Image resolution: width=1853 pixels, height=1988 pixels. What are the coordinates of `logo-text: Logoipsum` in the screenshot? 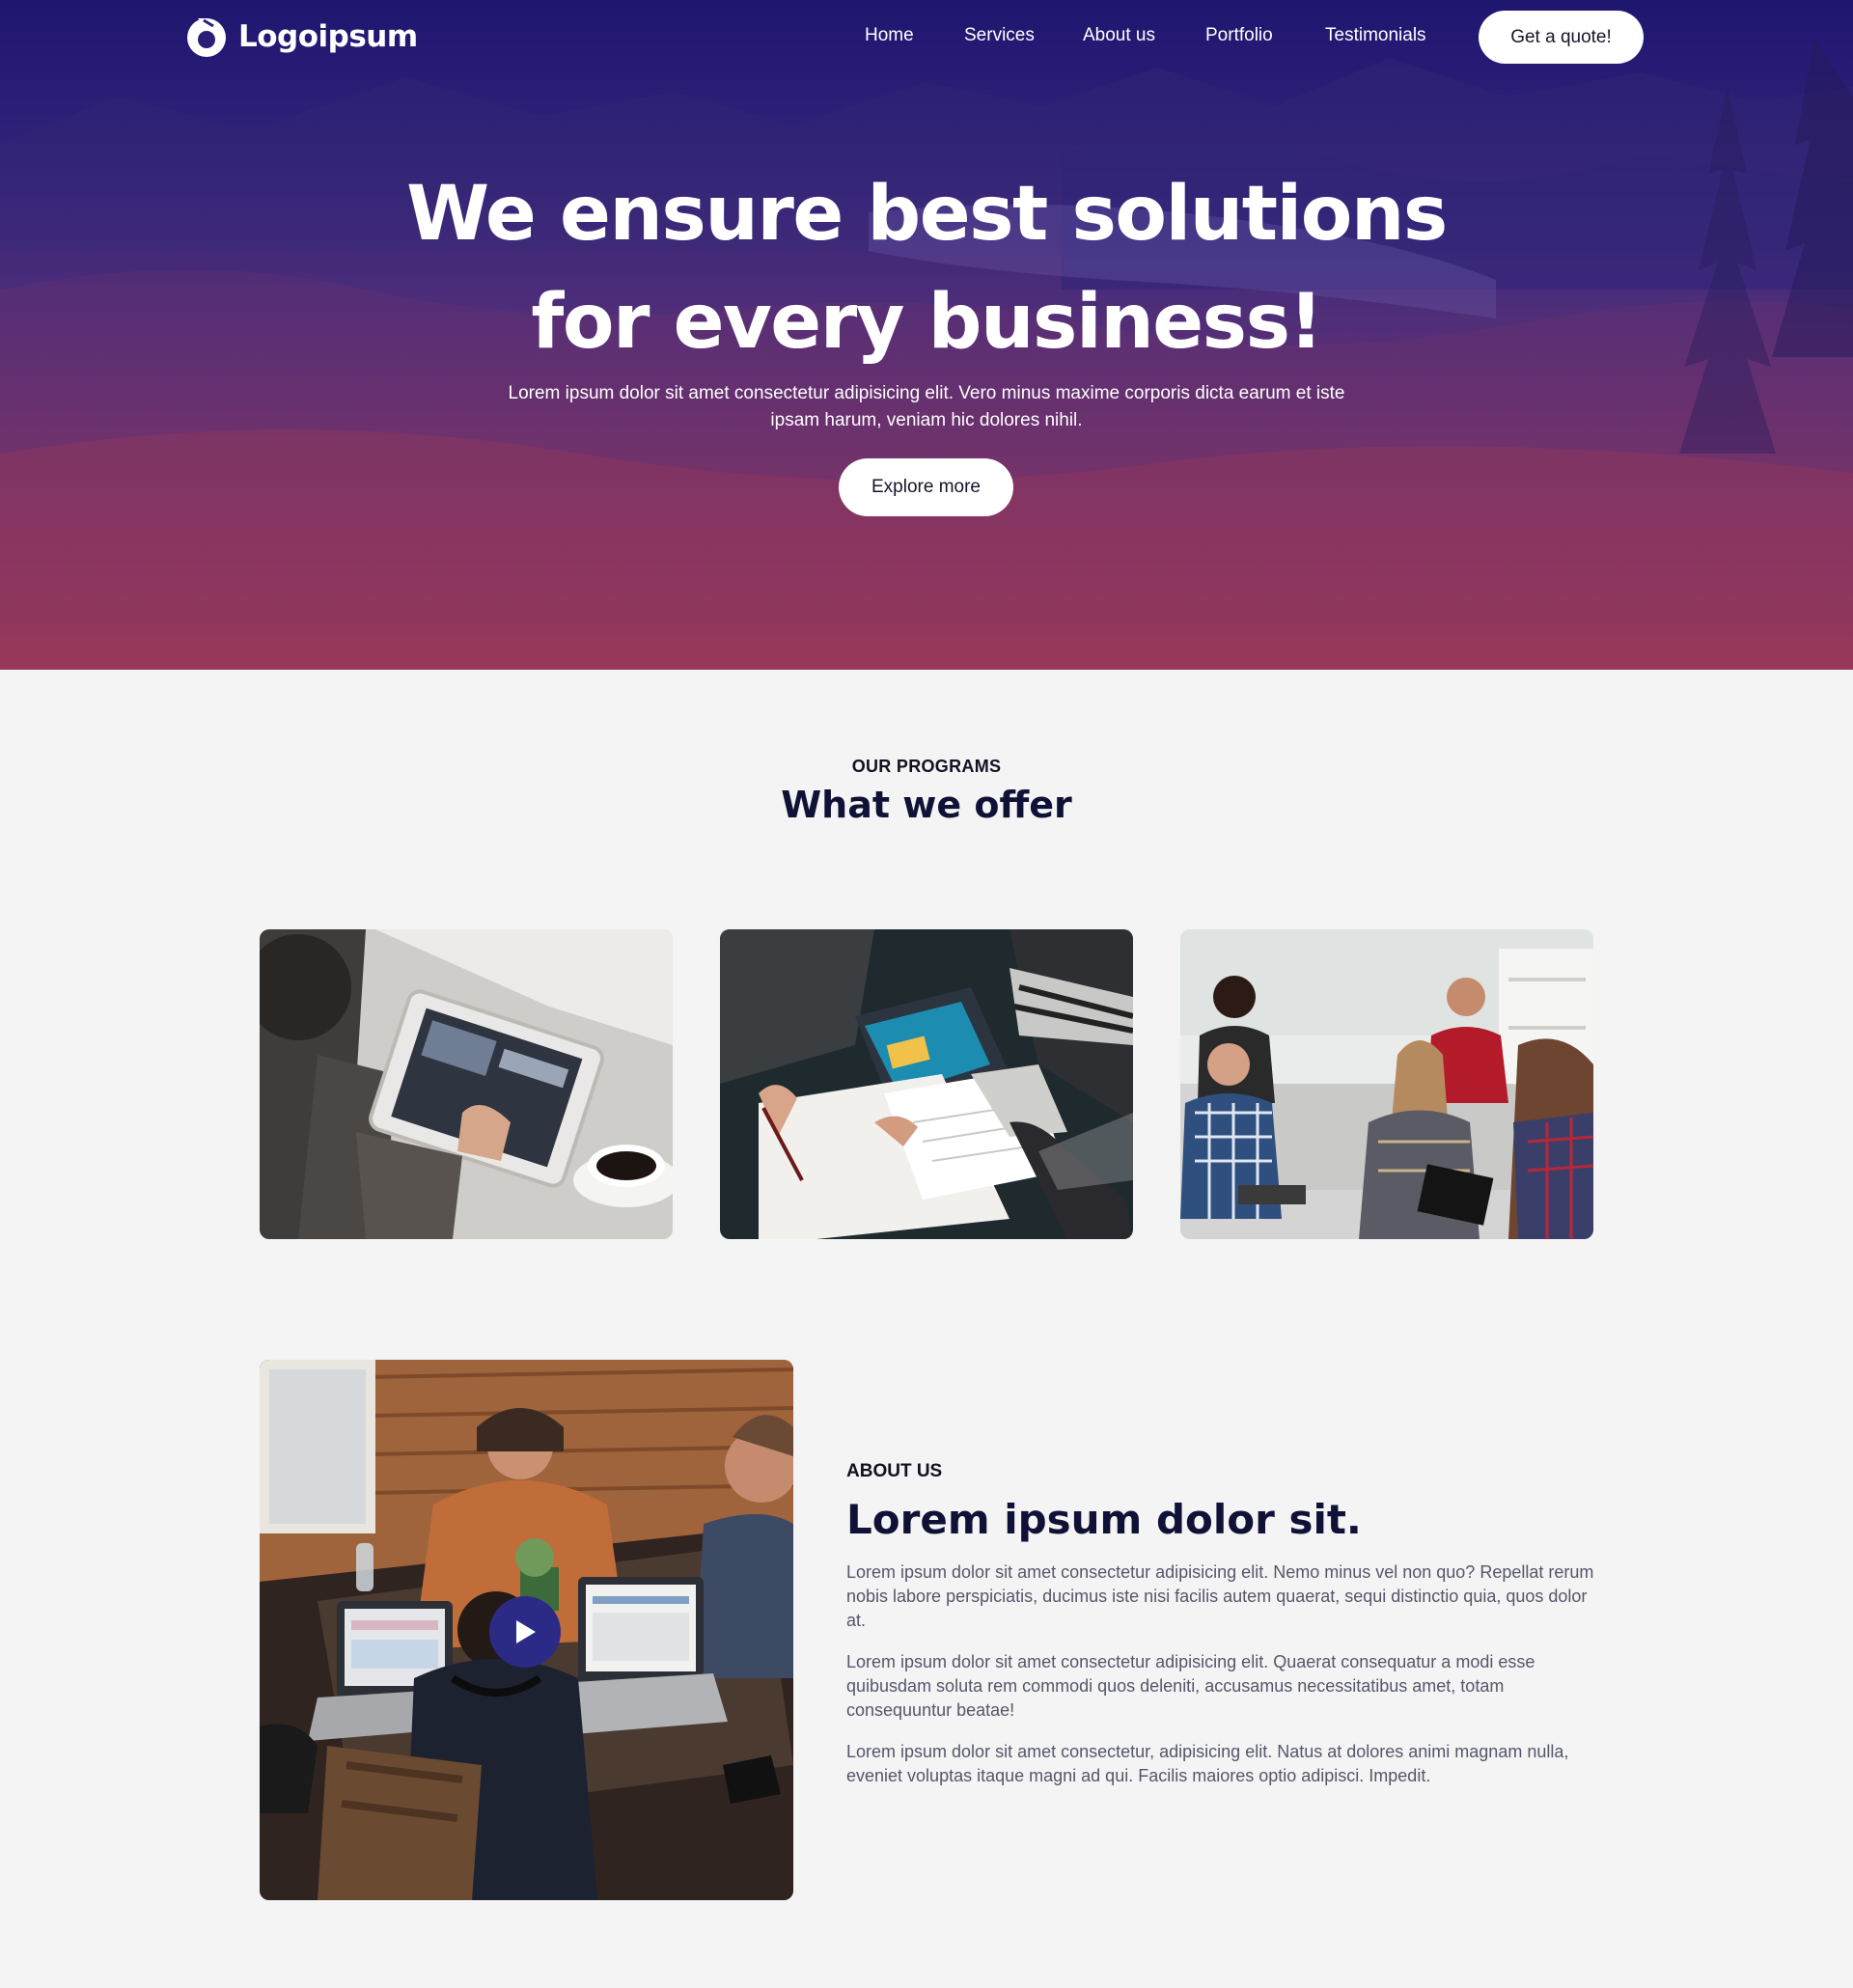 It's located at (328, 36).